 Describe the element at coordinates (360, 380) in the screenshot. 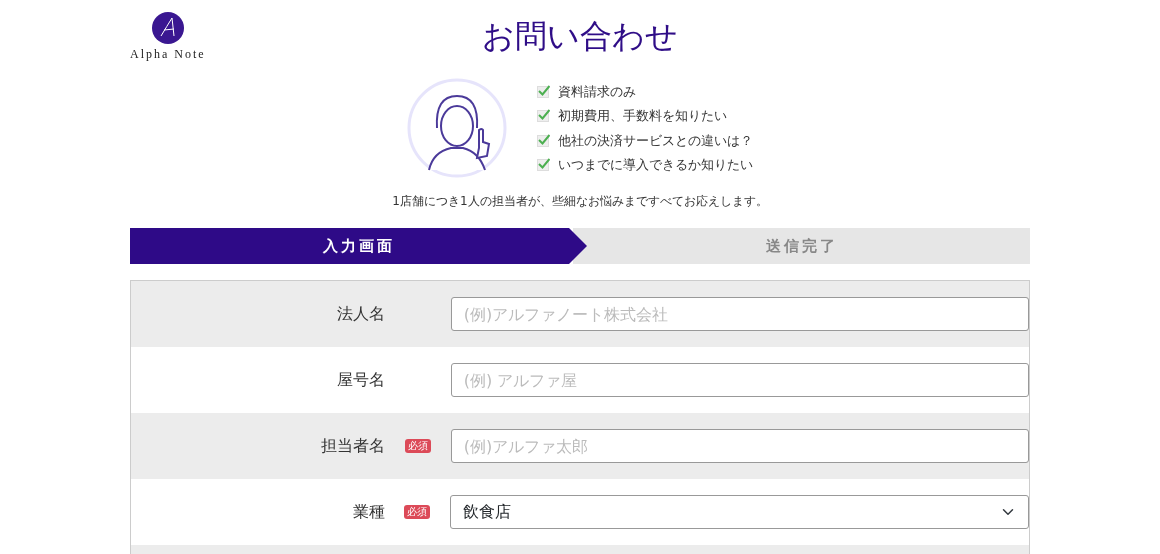

I see `field-label: 屋号名` at that location.